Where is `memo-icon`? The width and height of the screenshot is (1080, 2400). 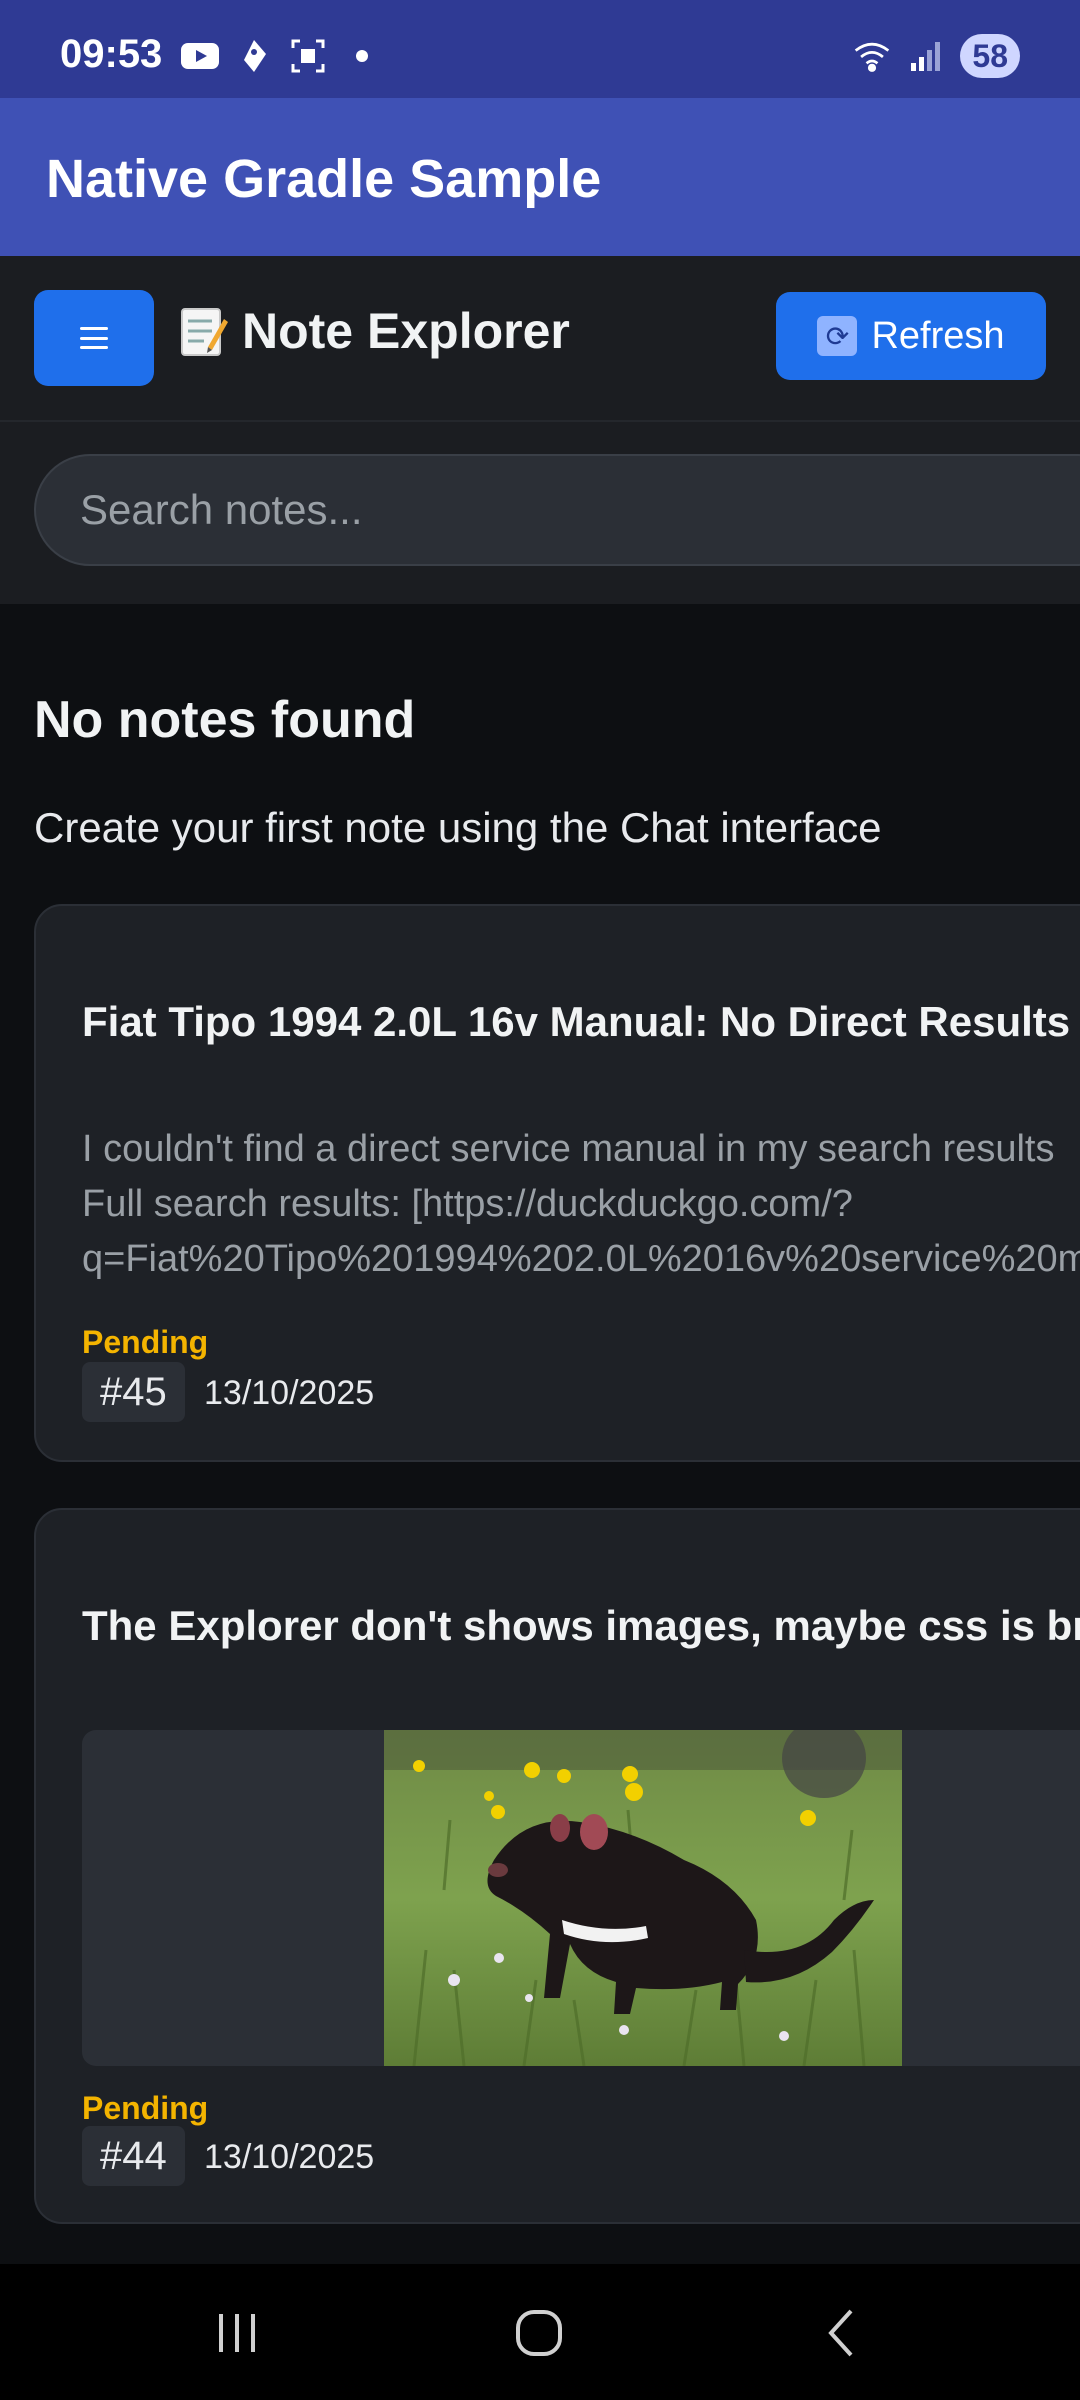 memo-icon is located at coordinates (203, 331).